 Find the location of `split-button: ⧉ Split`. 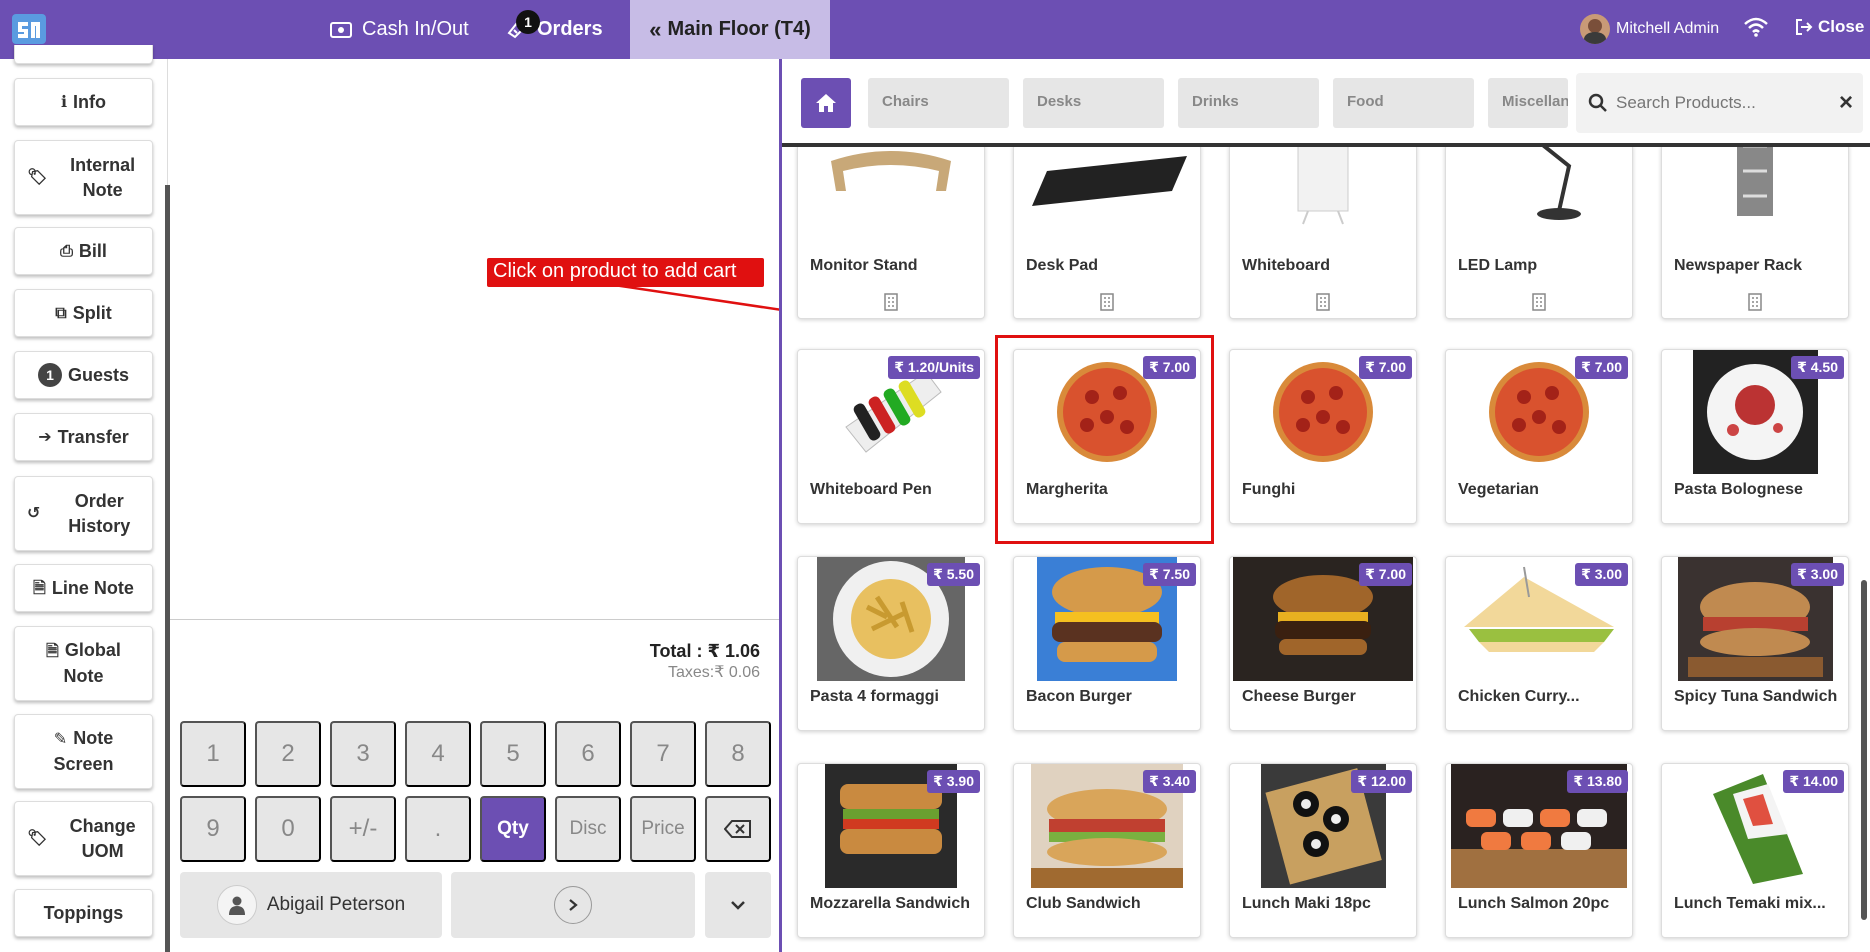

split-button: ⧉ Split is located at coordinates (83, 313).